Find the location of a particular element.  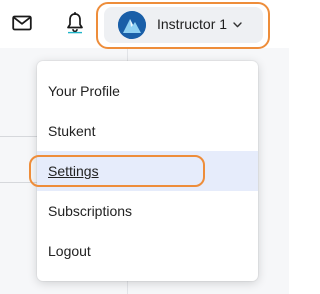

avatar-image is located at coordinates (132, 25).